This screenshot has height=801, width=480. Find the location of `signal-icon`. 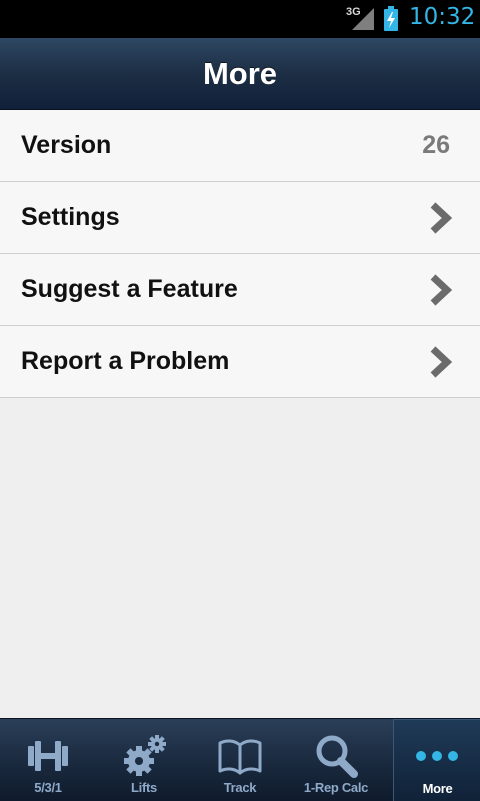

signal-icon is located at coordinates (363, 19).